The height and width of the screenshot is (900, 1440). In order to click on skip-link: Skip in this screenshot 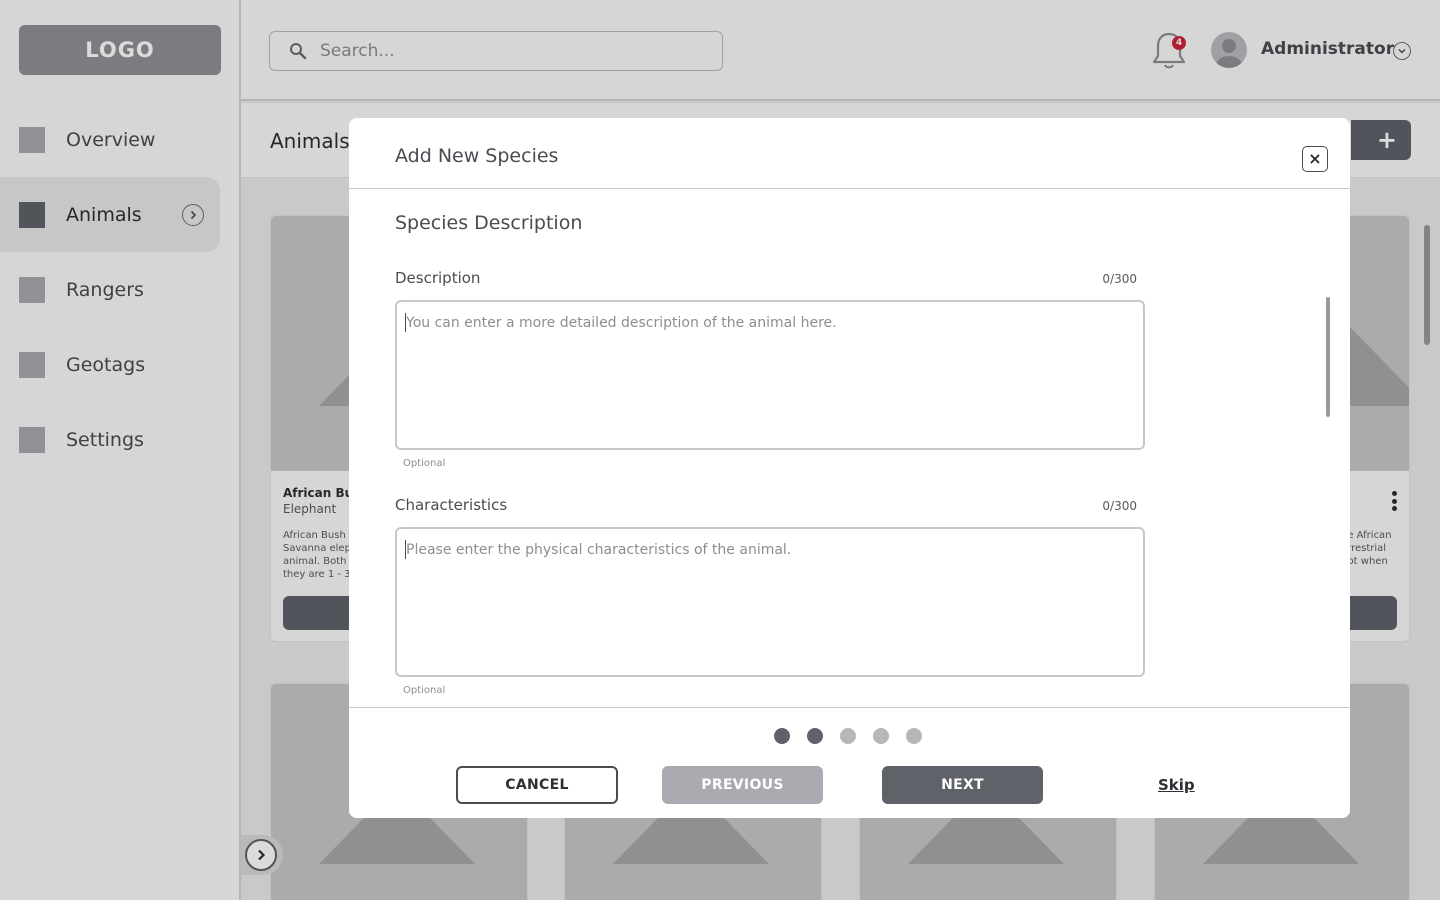, I will do `click(1176, 785)`.